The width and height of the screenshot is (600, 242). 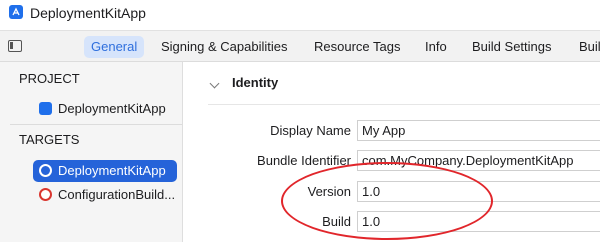 I want to click on tab-info: Info, so click(x=436, y=47).